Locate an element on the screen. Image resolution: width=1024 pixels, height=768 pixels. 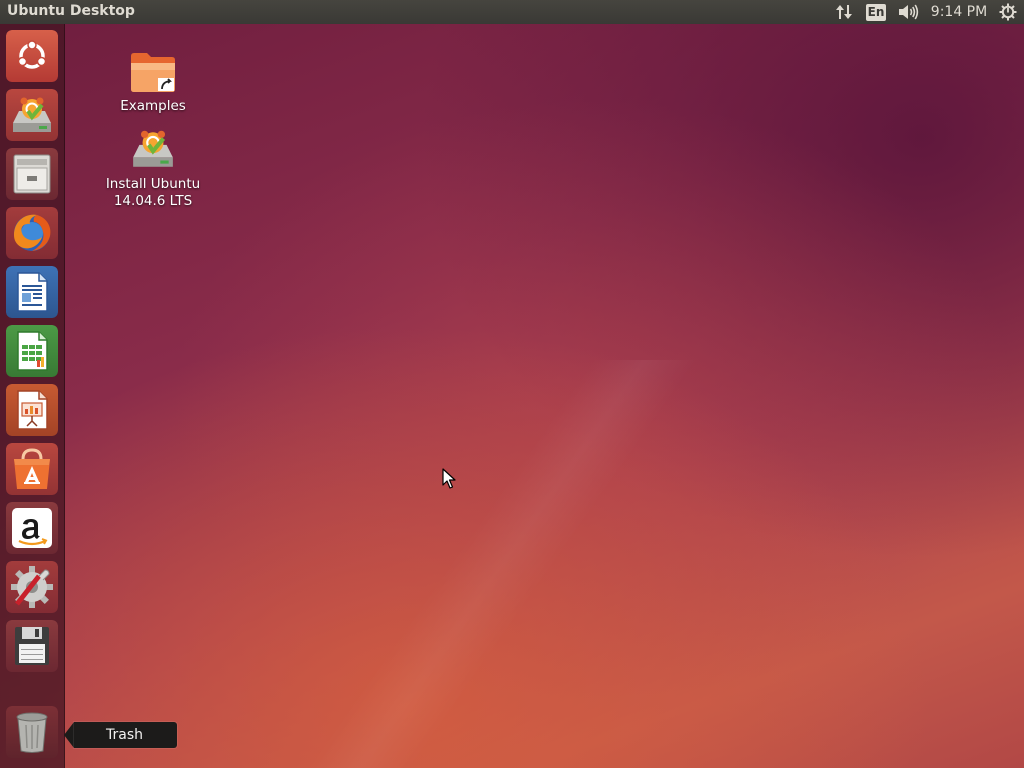
top-panel: Ubuntu Desktop En 9:14 PM is located at coordinates (512, 12).